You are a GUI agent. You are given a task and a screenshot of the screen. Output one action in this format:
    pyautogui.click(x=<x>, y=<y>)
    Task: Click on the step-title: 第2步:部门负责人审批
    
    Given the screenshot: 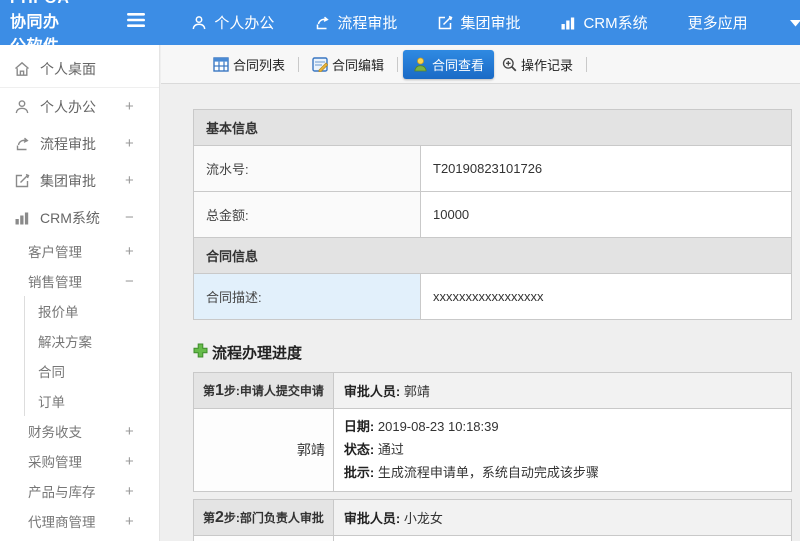 What is the action you would take?
    pyautogui.click(x=263, y=518)
    